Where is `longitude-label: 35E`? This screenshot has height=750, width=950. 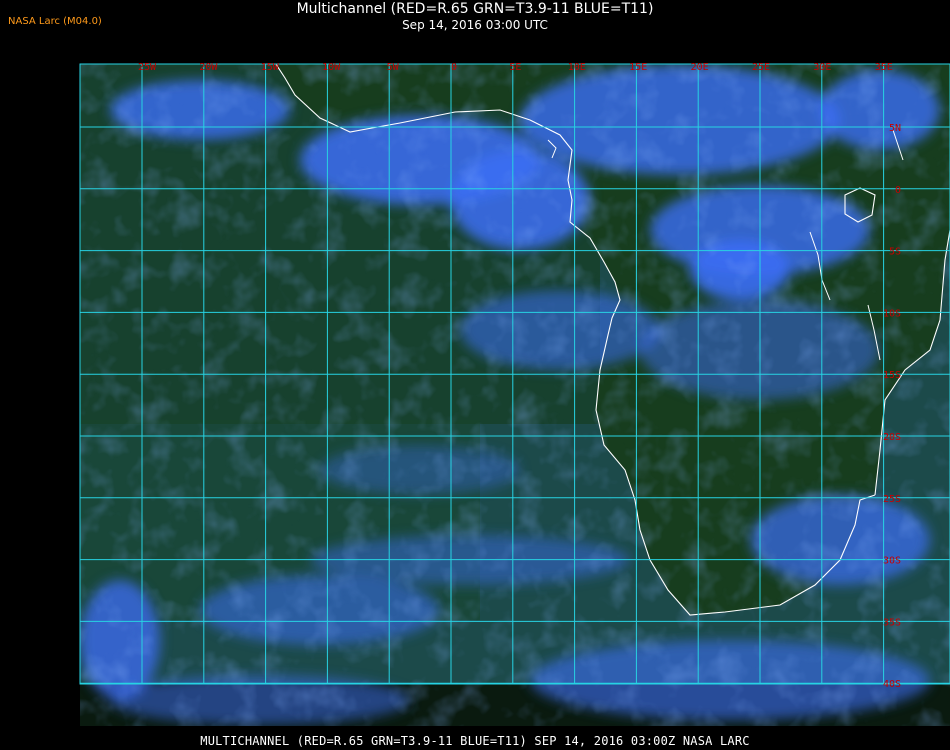 longitude-label: 35E is located at coordinates (884, 67).